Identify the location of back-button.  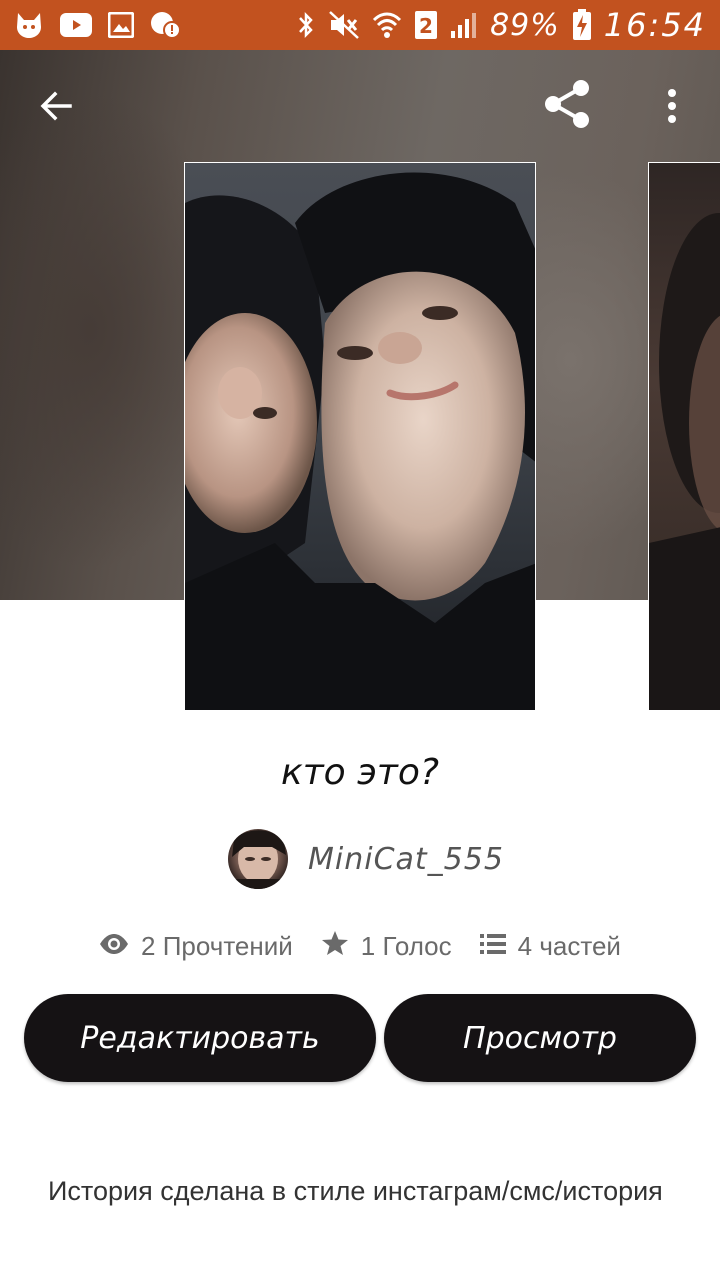
(56, 108).